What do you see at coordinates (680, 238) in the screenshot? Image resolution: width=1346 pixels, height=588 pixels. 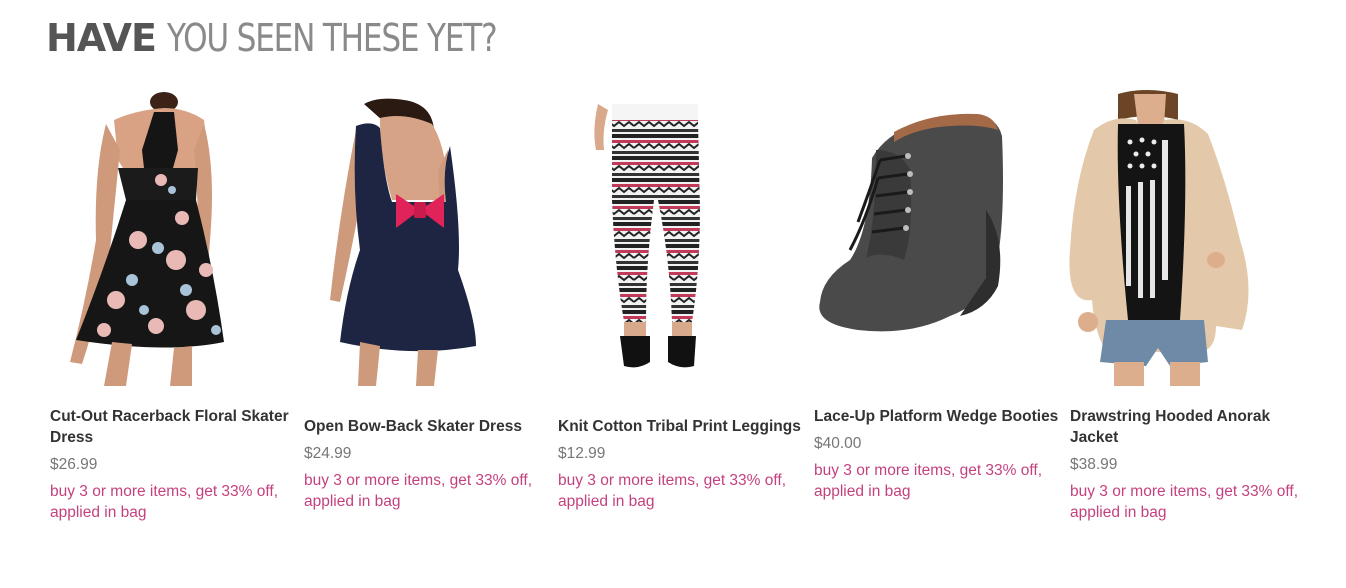 I see `product-image-tribal-leggings` at bounding box center [680, 238].